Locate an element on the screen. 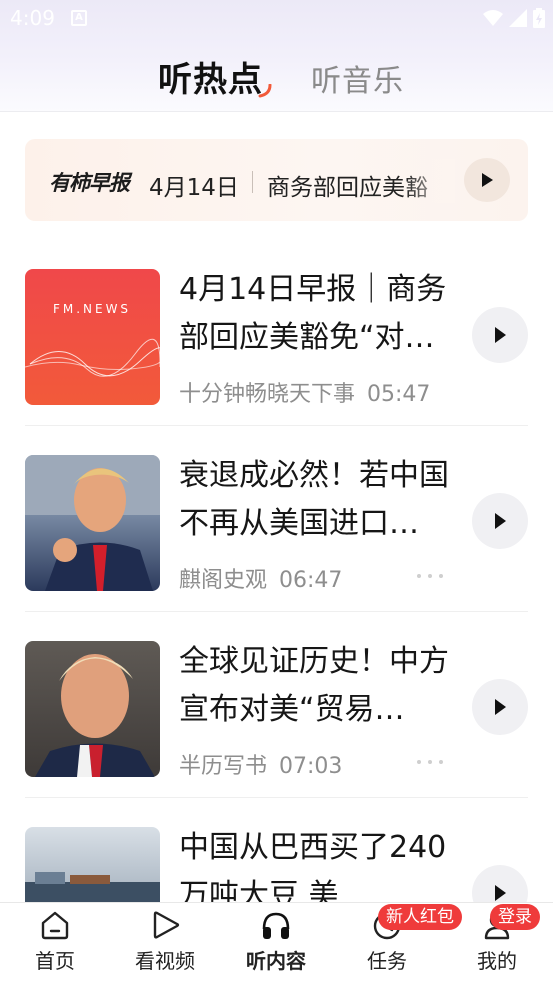 The width and height of the screenshot is (553, 984). news-meta: 十分钟畅晓天下事 05:47 is located at coordinates (304, 392).